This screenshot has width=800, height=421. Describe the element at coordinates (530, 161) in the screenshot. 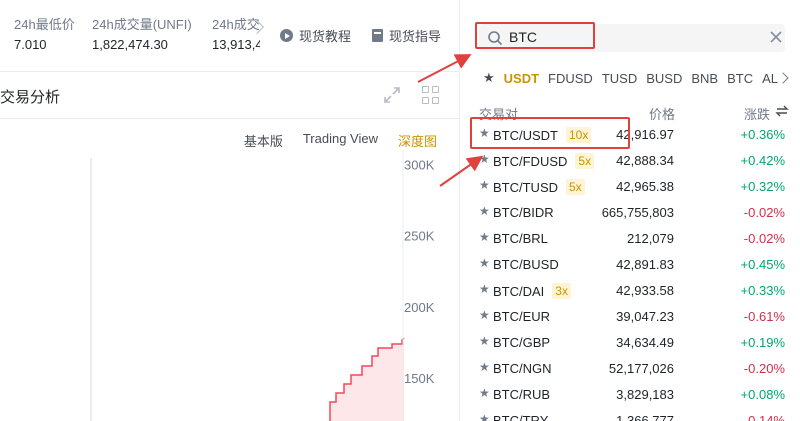

I see `pair-name: BTC/FDUSD` at that location.